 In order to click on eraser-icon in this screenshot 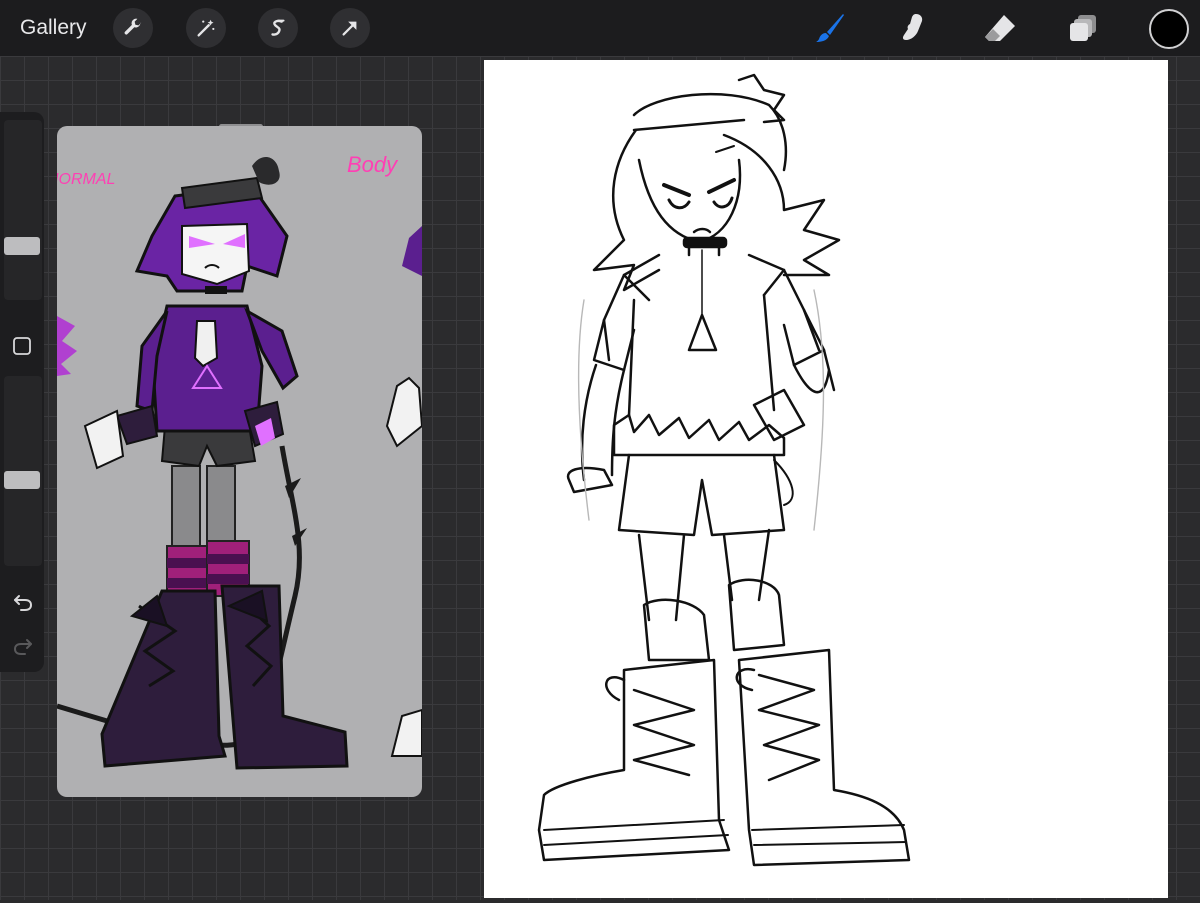, I will do `click(1000, 28)`.